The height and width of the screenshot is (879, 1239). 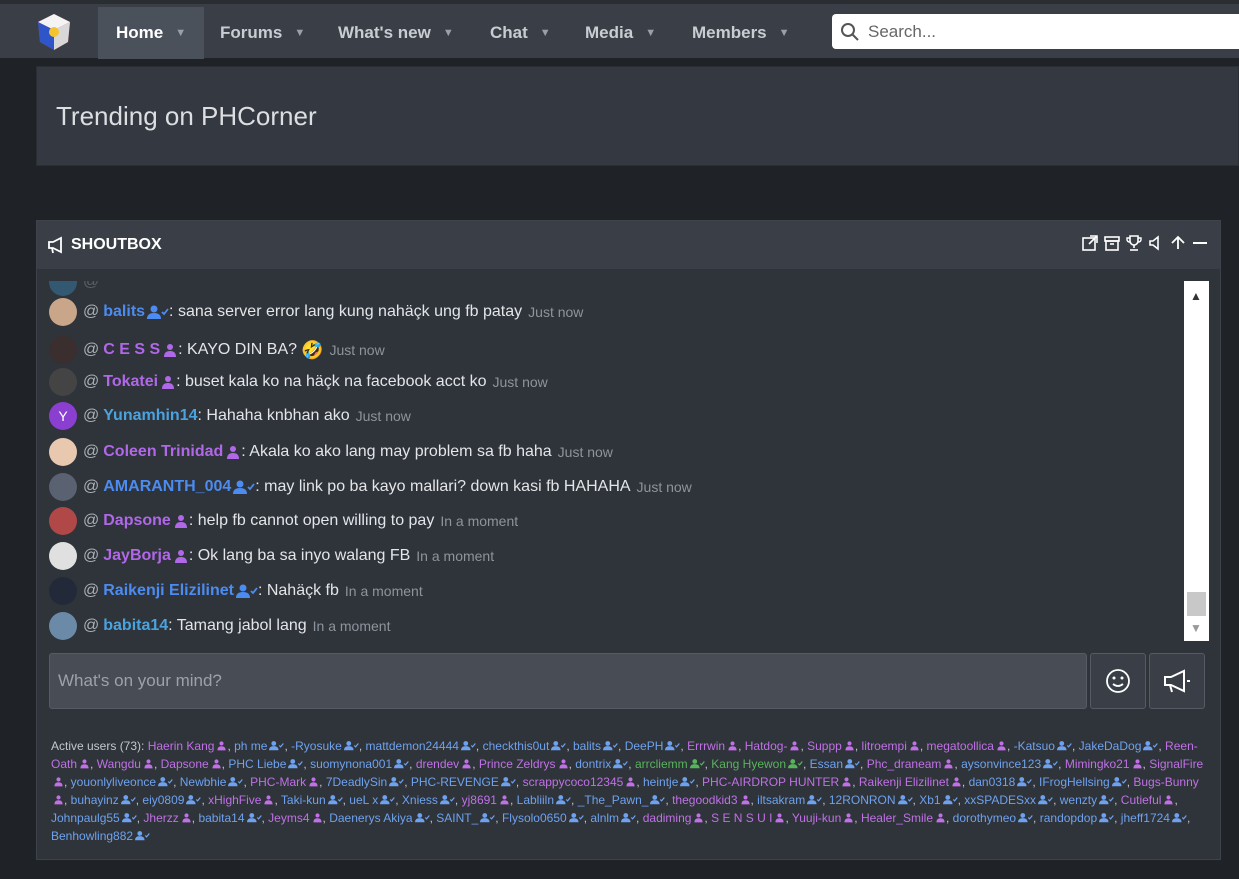 What do you see at coordinates (642, 746) in the screenshot?
I see `active-user-link: DeePH` at bounding box center [642, 746].